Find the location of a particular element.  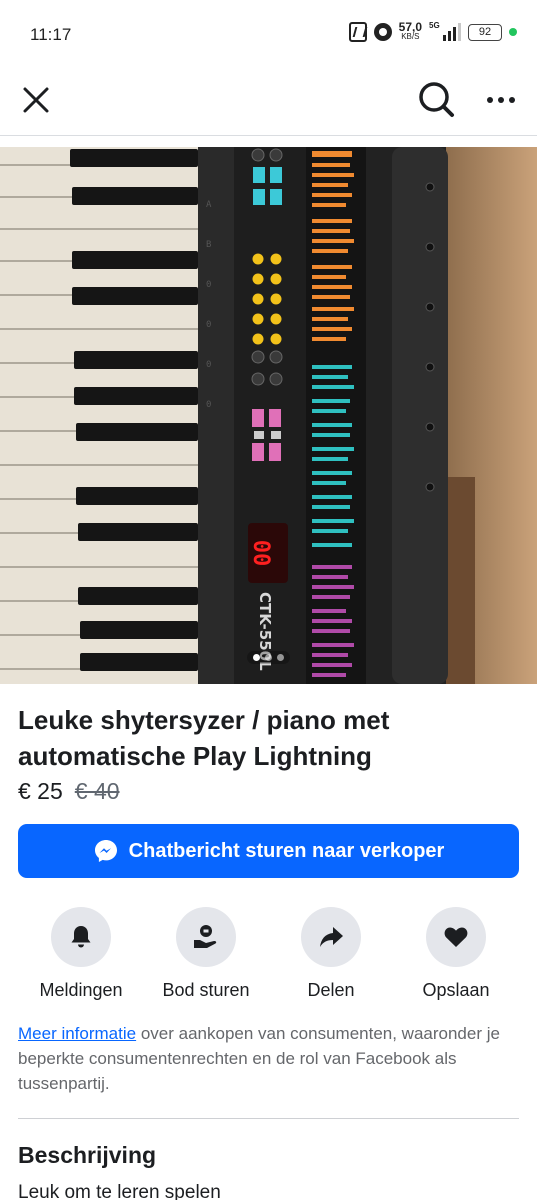

action-row: Meldingen Bod sturen Delen Opslaan is located at coordinates (268, 957).